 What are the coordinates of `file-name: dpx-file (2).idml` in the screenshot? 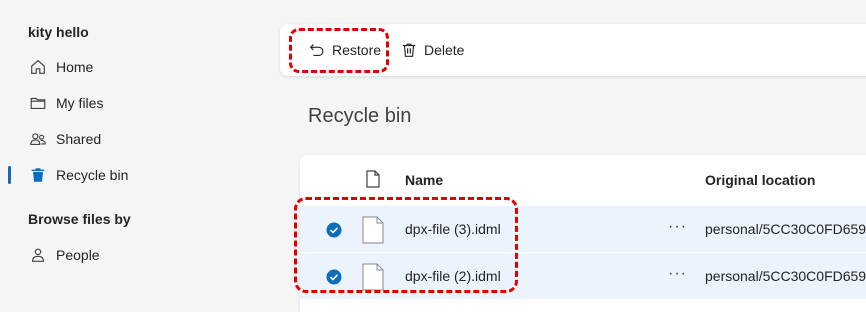 It's located at (453, 276).